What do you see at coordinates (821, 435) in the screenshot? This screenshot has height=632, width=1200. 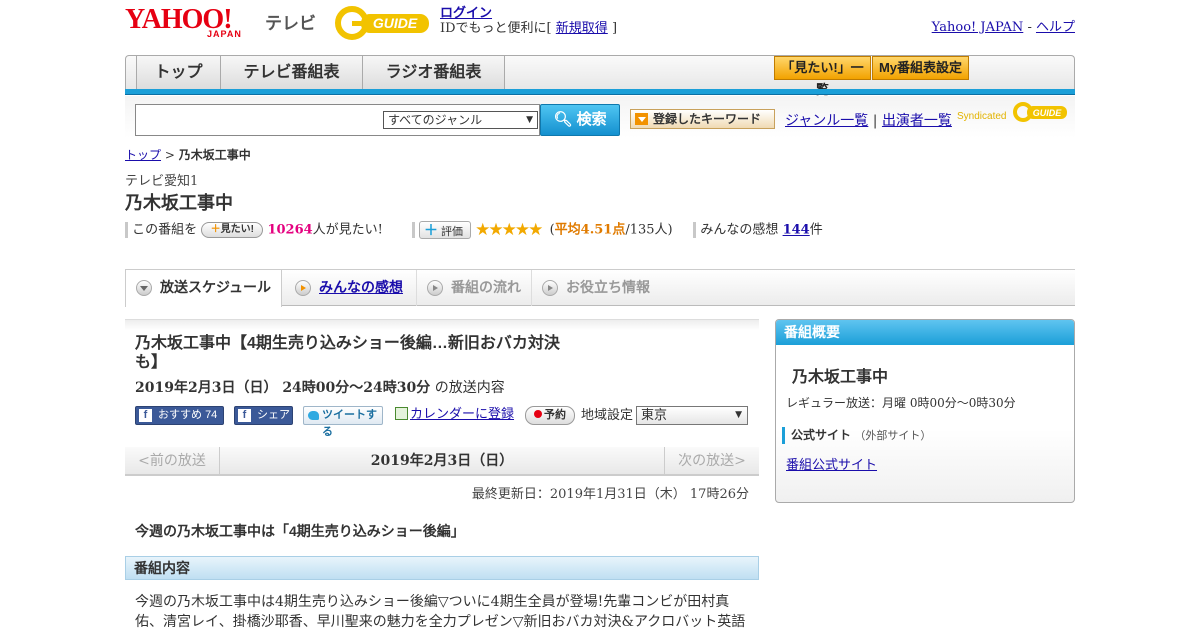 I see `official-site-label: 公式サイト` at bounding box center [821, 435].